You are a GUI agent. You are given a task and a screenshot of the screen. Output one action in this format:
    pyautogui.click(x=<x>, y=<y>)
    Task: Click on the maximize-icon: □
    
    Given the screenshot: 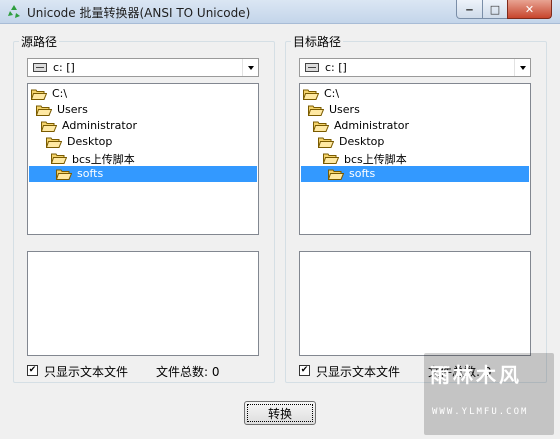 What is the action you would take?
    pyautogui.click(x=495, y=9)
    